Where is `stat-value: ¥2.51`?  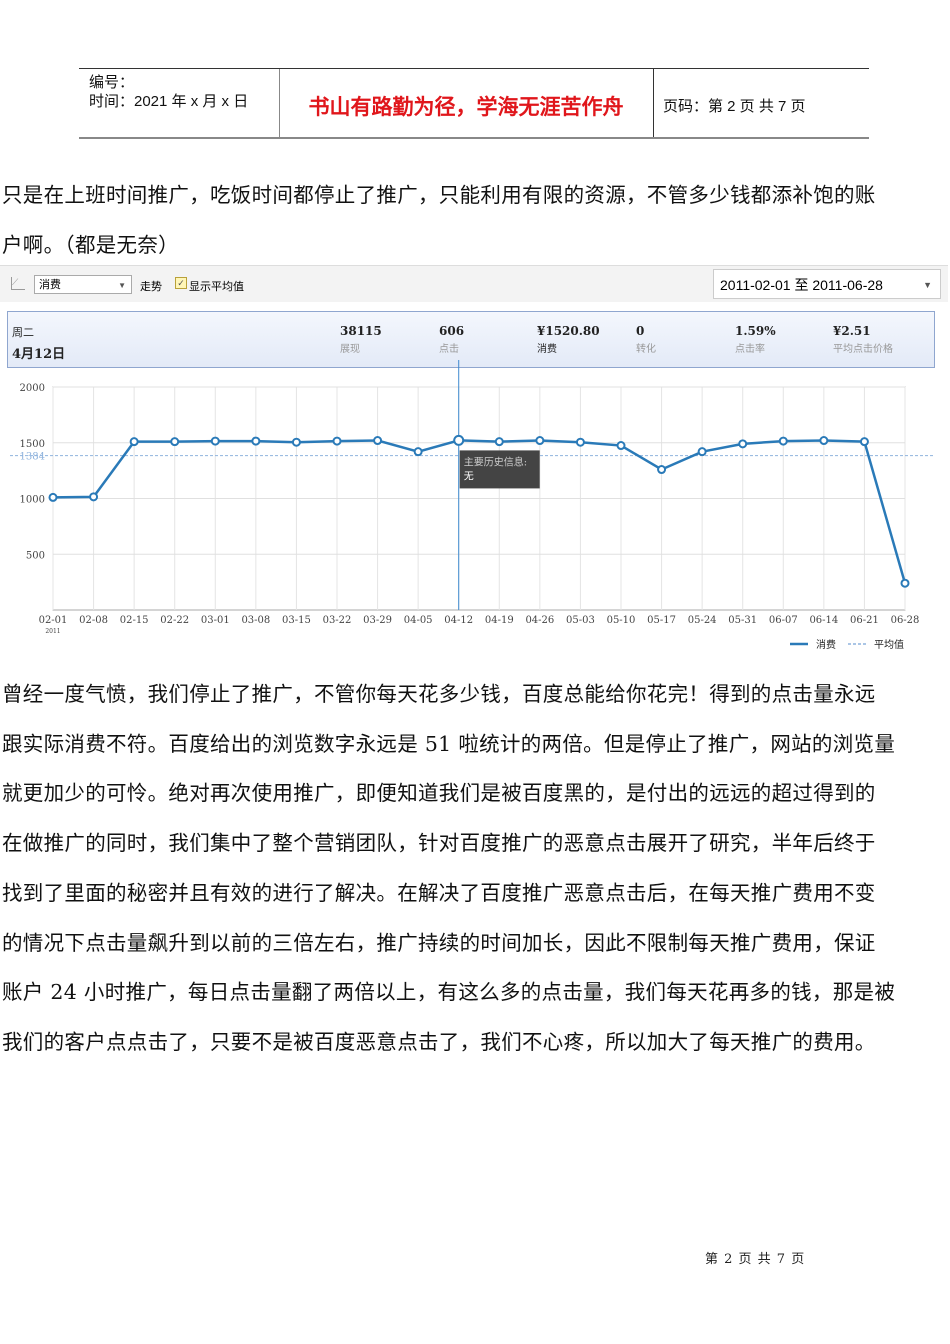
stat-value: ¥2.51 is located at coordinates (852, 331).